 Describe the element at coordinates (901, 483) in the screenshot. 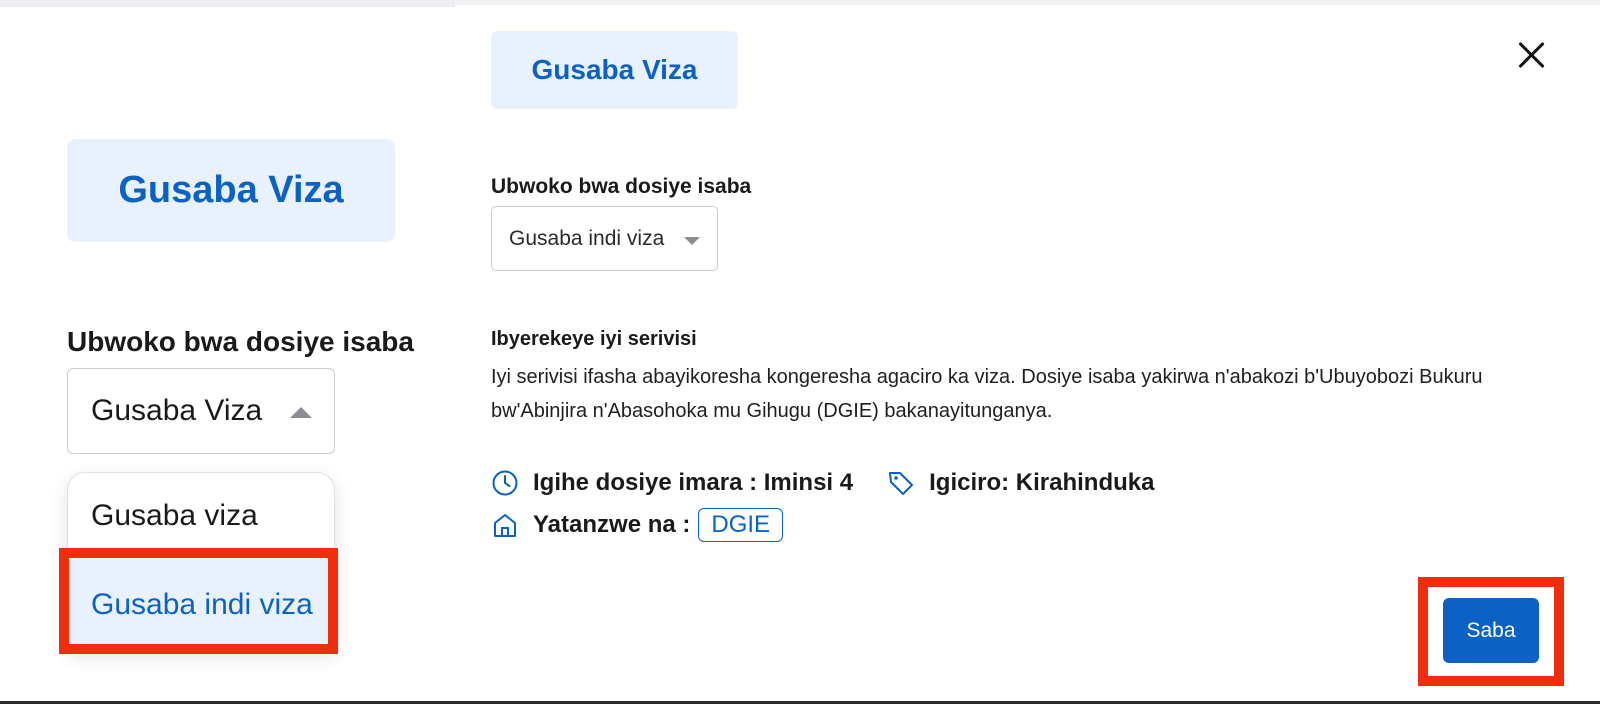

I see `price-tag-icon` at that location.